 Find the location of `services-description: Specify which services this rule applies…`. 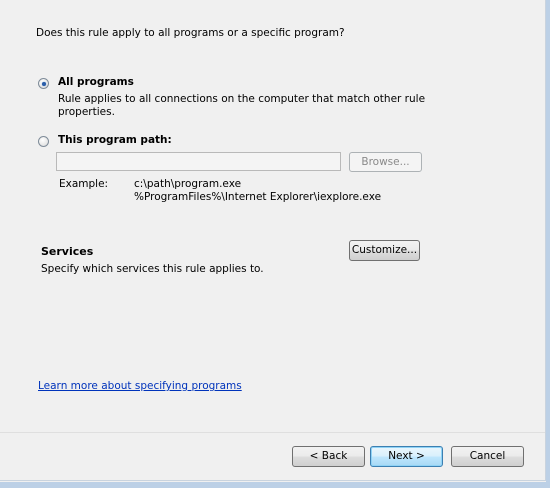

services-description: Specify which services this rule applies… is located at coordinates (152, 269).